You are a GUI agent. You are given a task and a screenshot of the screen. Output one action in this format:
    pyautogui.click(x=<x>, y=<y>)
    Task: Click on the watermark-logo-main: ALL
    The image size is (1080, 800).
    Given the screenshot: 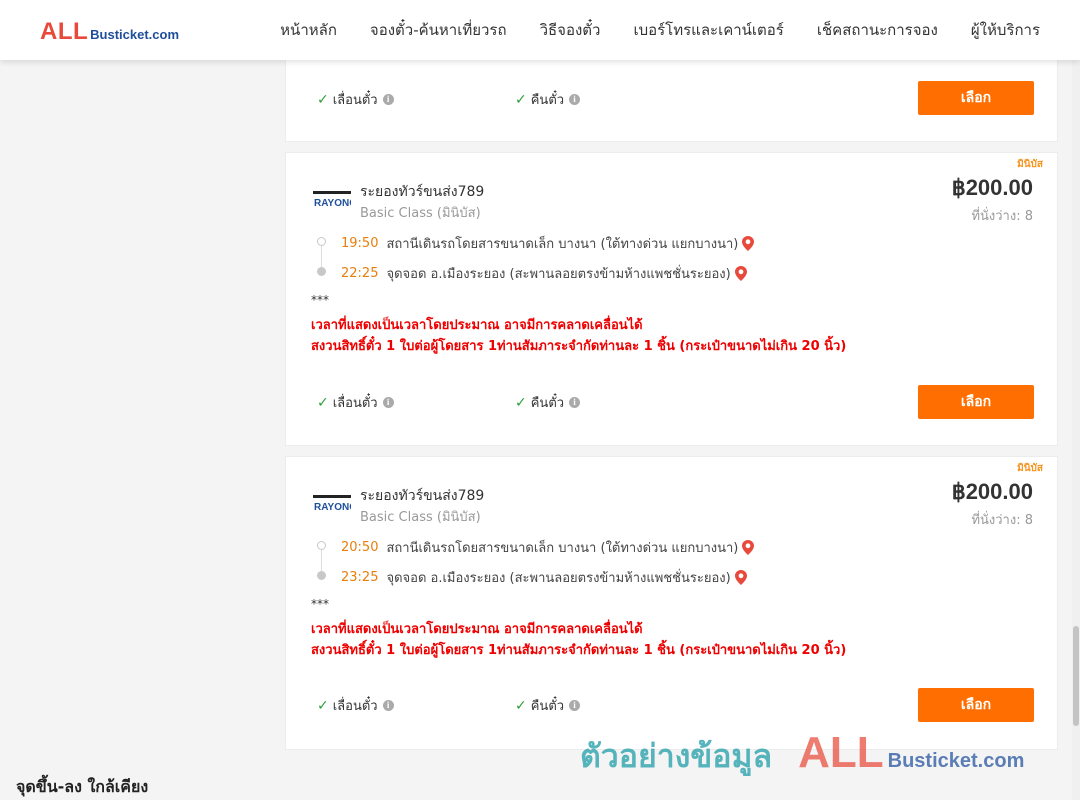 What is the action you would take?
    pyautogui.click(x=841, y=752)
    